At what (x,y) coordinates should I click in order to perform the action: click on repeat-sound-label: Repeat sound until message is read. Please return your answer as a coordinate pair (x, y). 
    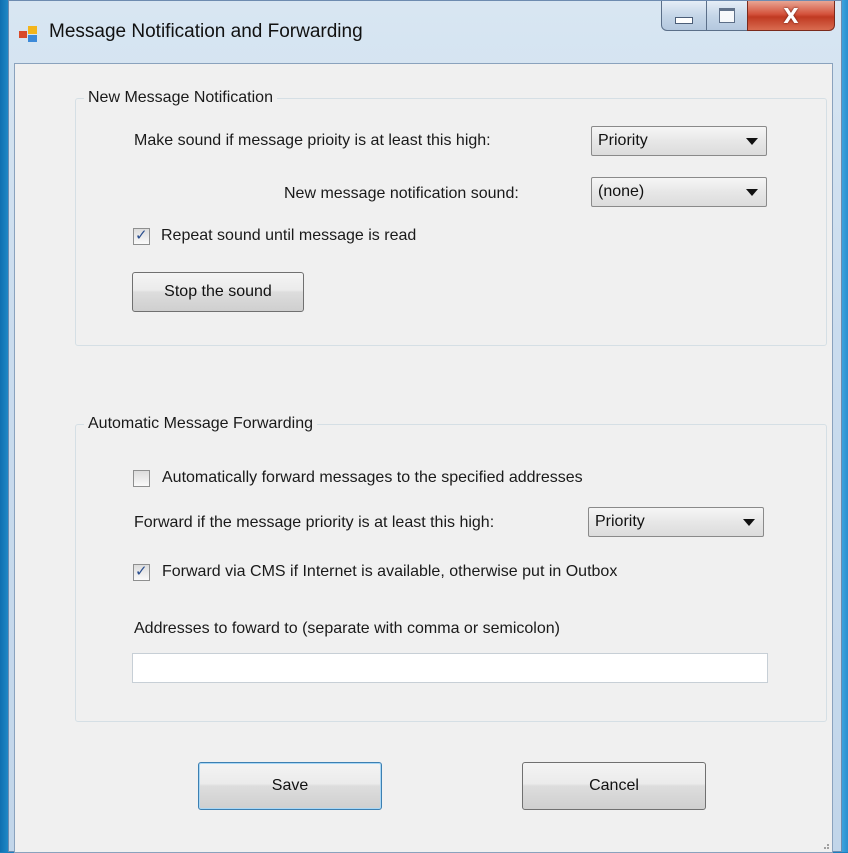
    Looking at the image, I should click on (289, 235).